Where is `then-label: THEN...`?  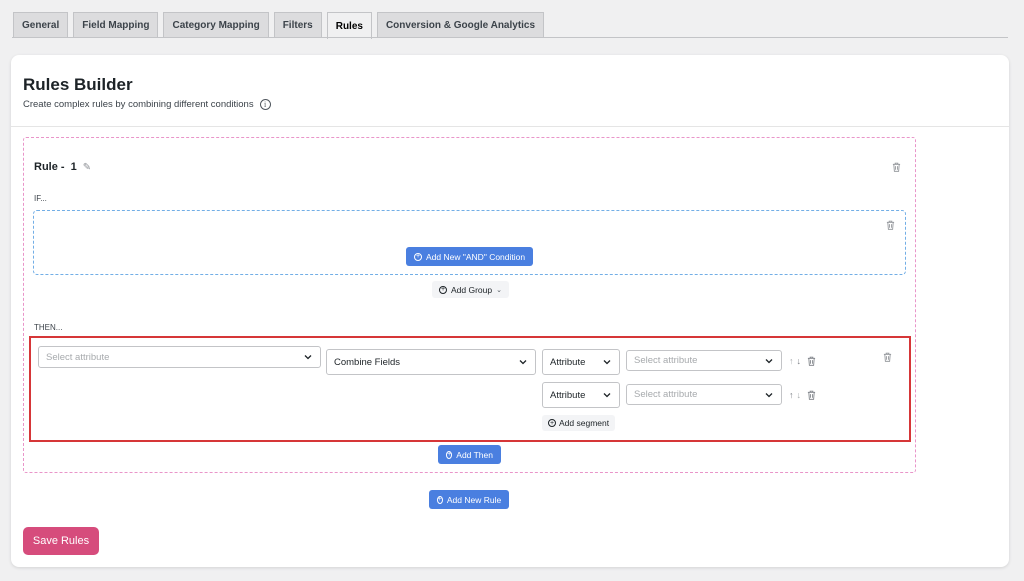
then-label: THEN... is located at coordinates (48, 327).